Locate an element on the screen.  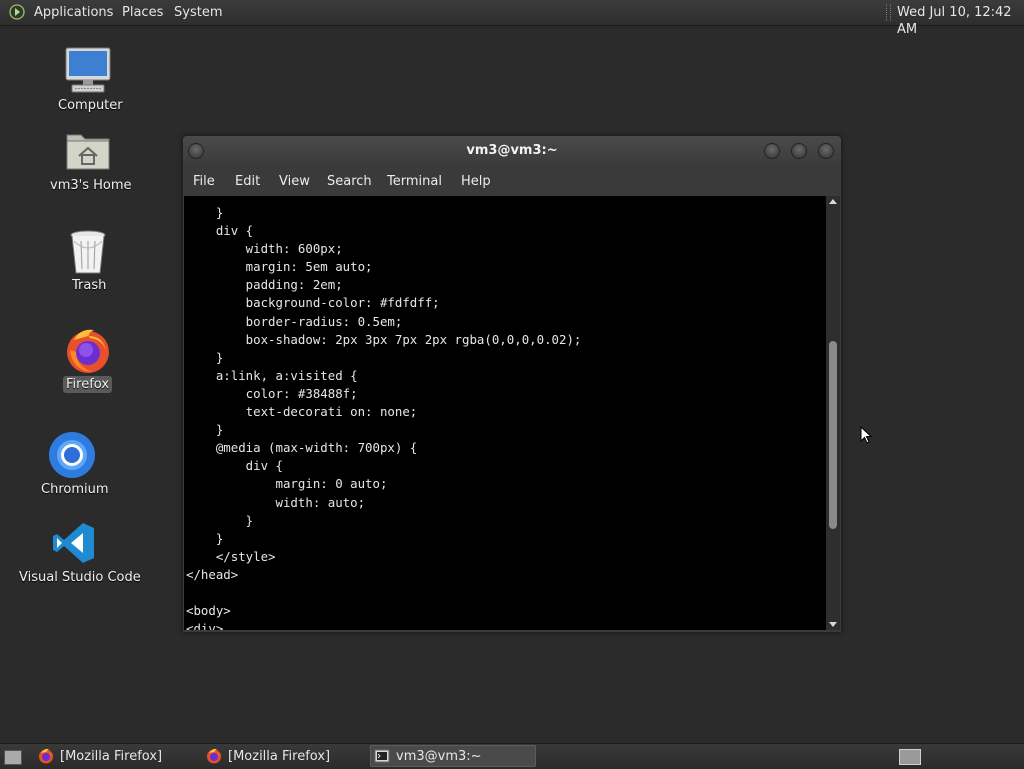
scroll-up-arrow-icon is located at coordinates (833, 201).